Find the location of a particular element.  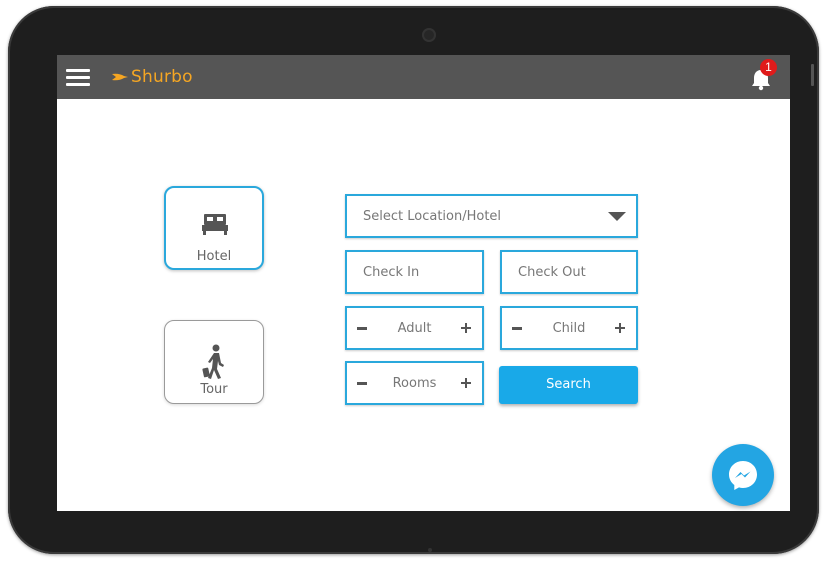

traveler-icon is located at coordinates (213, 361).